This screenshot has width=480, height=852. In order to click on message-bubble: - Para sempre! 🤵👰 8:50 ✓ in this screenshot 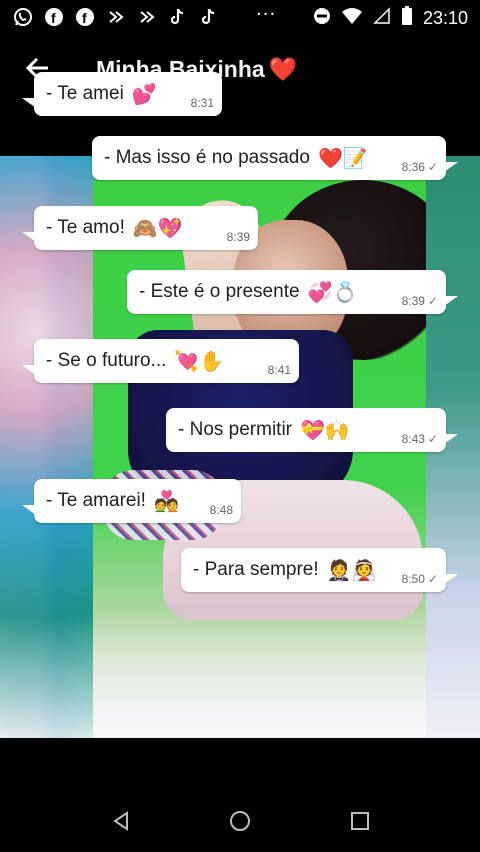, I will do `click(319, 570)`.